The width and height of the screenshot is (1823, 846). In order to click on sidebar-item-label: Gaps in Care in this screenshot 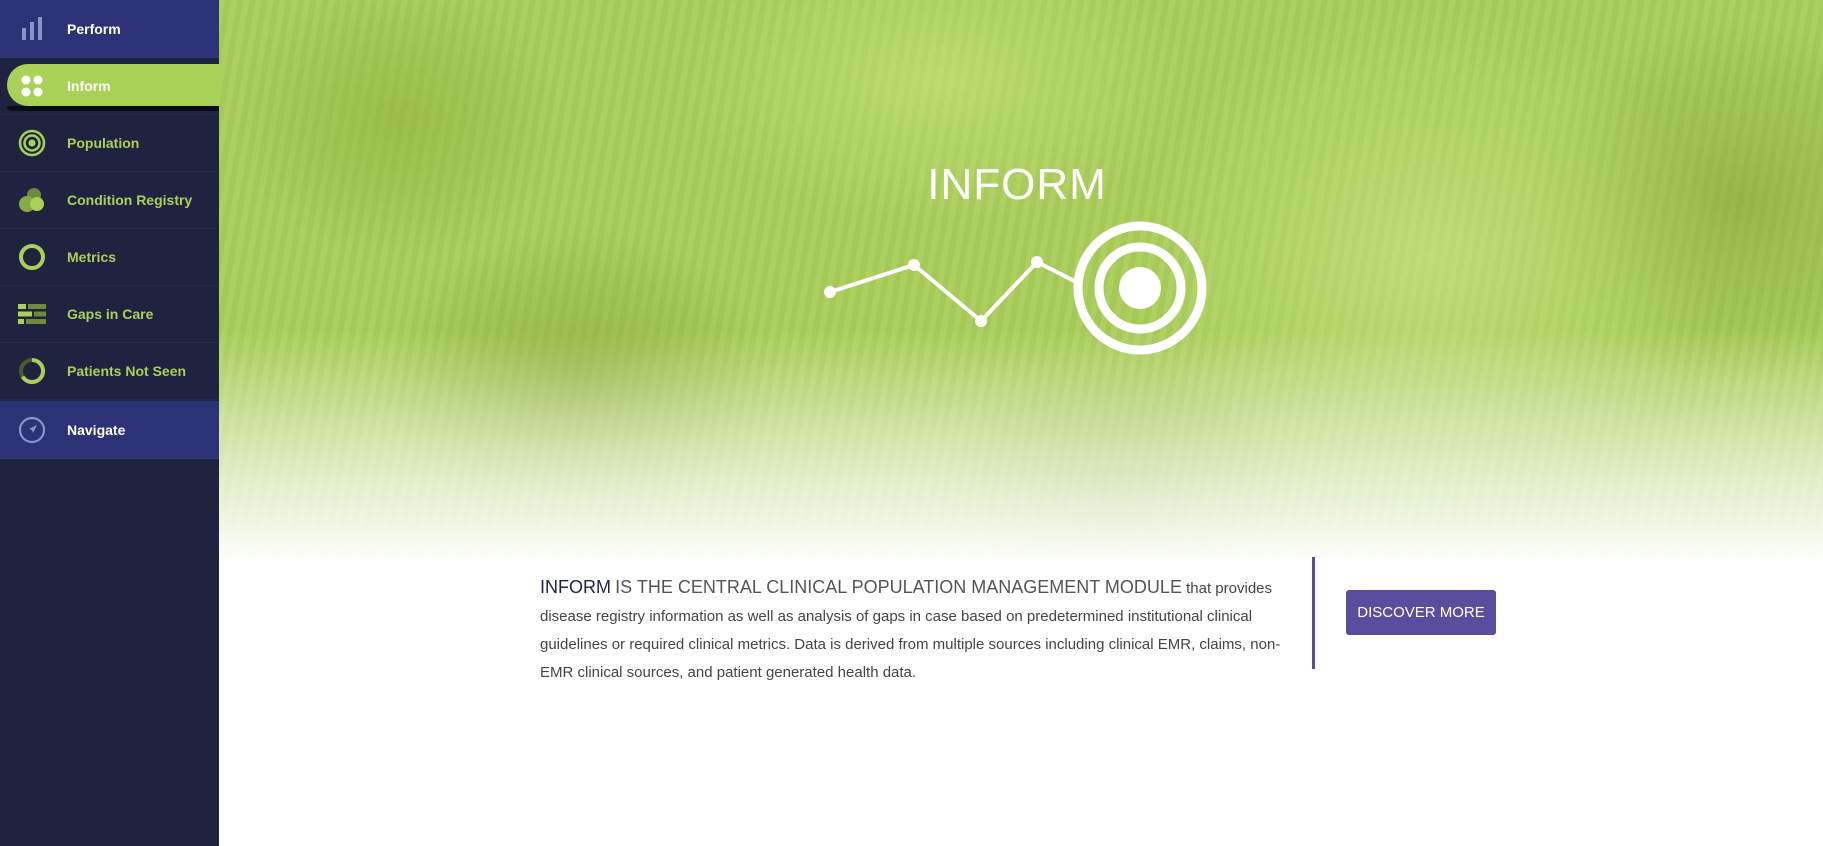, I will do `click(110, 313)`.